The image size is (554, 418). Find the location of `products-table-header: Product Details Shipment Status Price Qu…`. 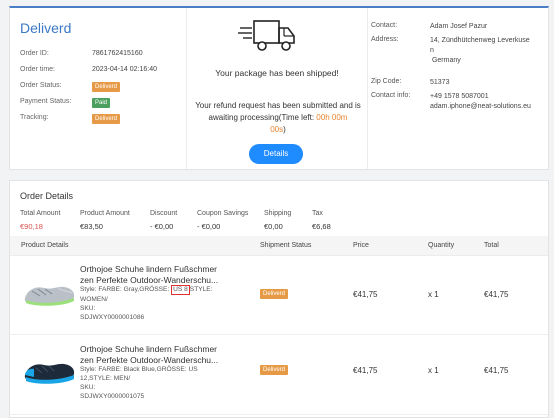

products-table-header: Product Details Shipment Status Price Qu… is located at coordinates (279, 246).